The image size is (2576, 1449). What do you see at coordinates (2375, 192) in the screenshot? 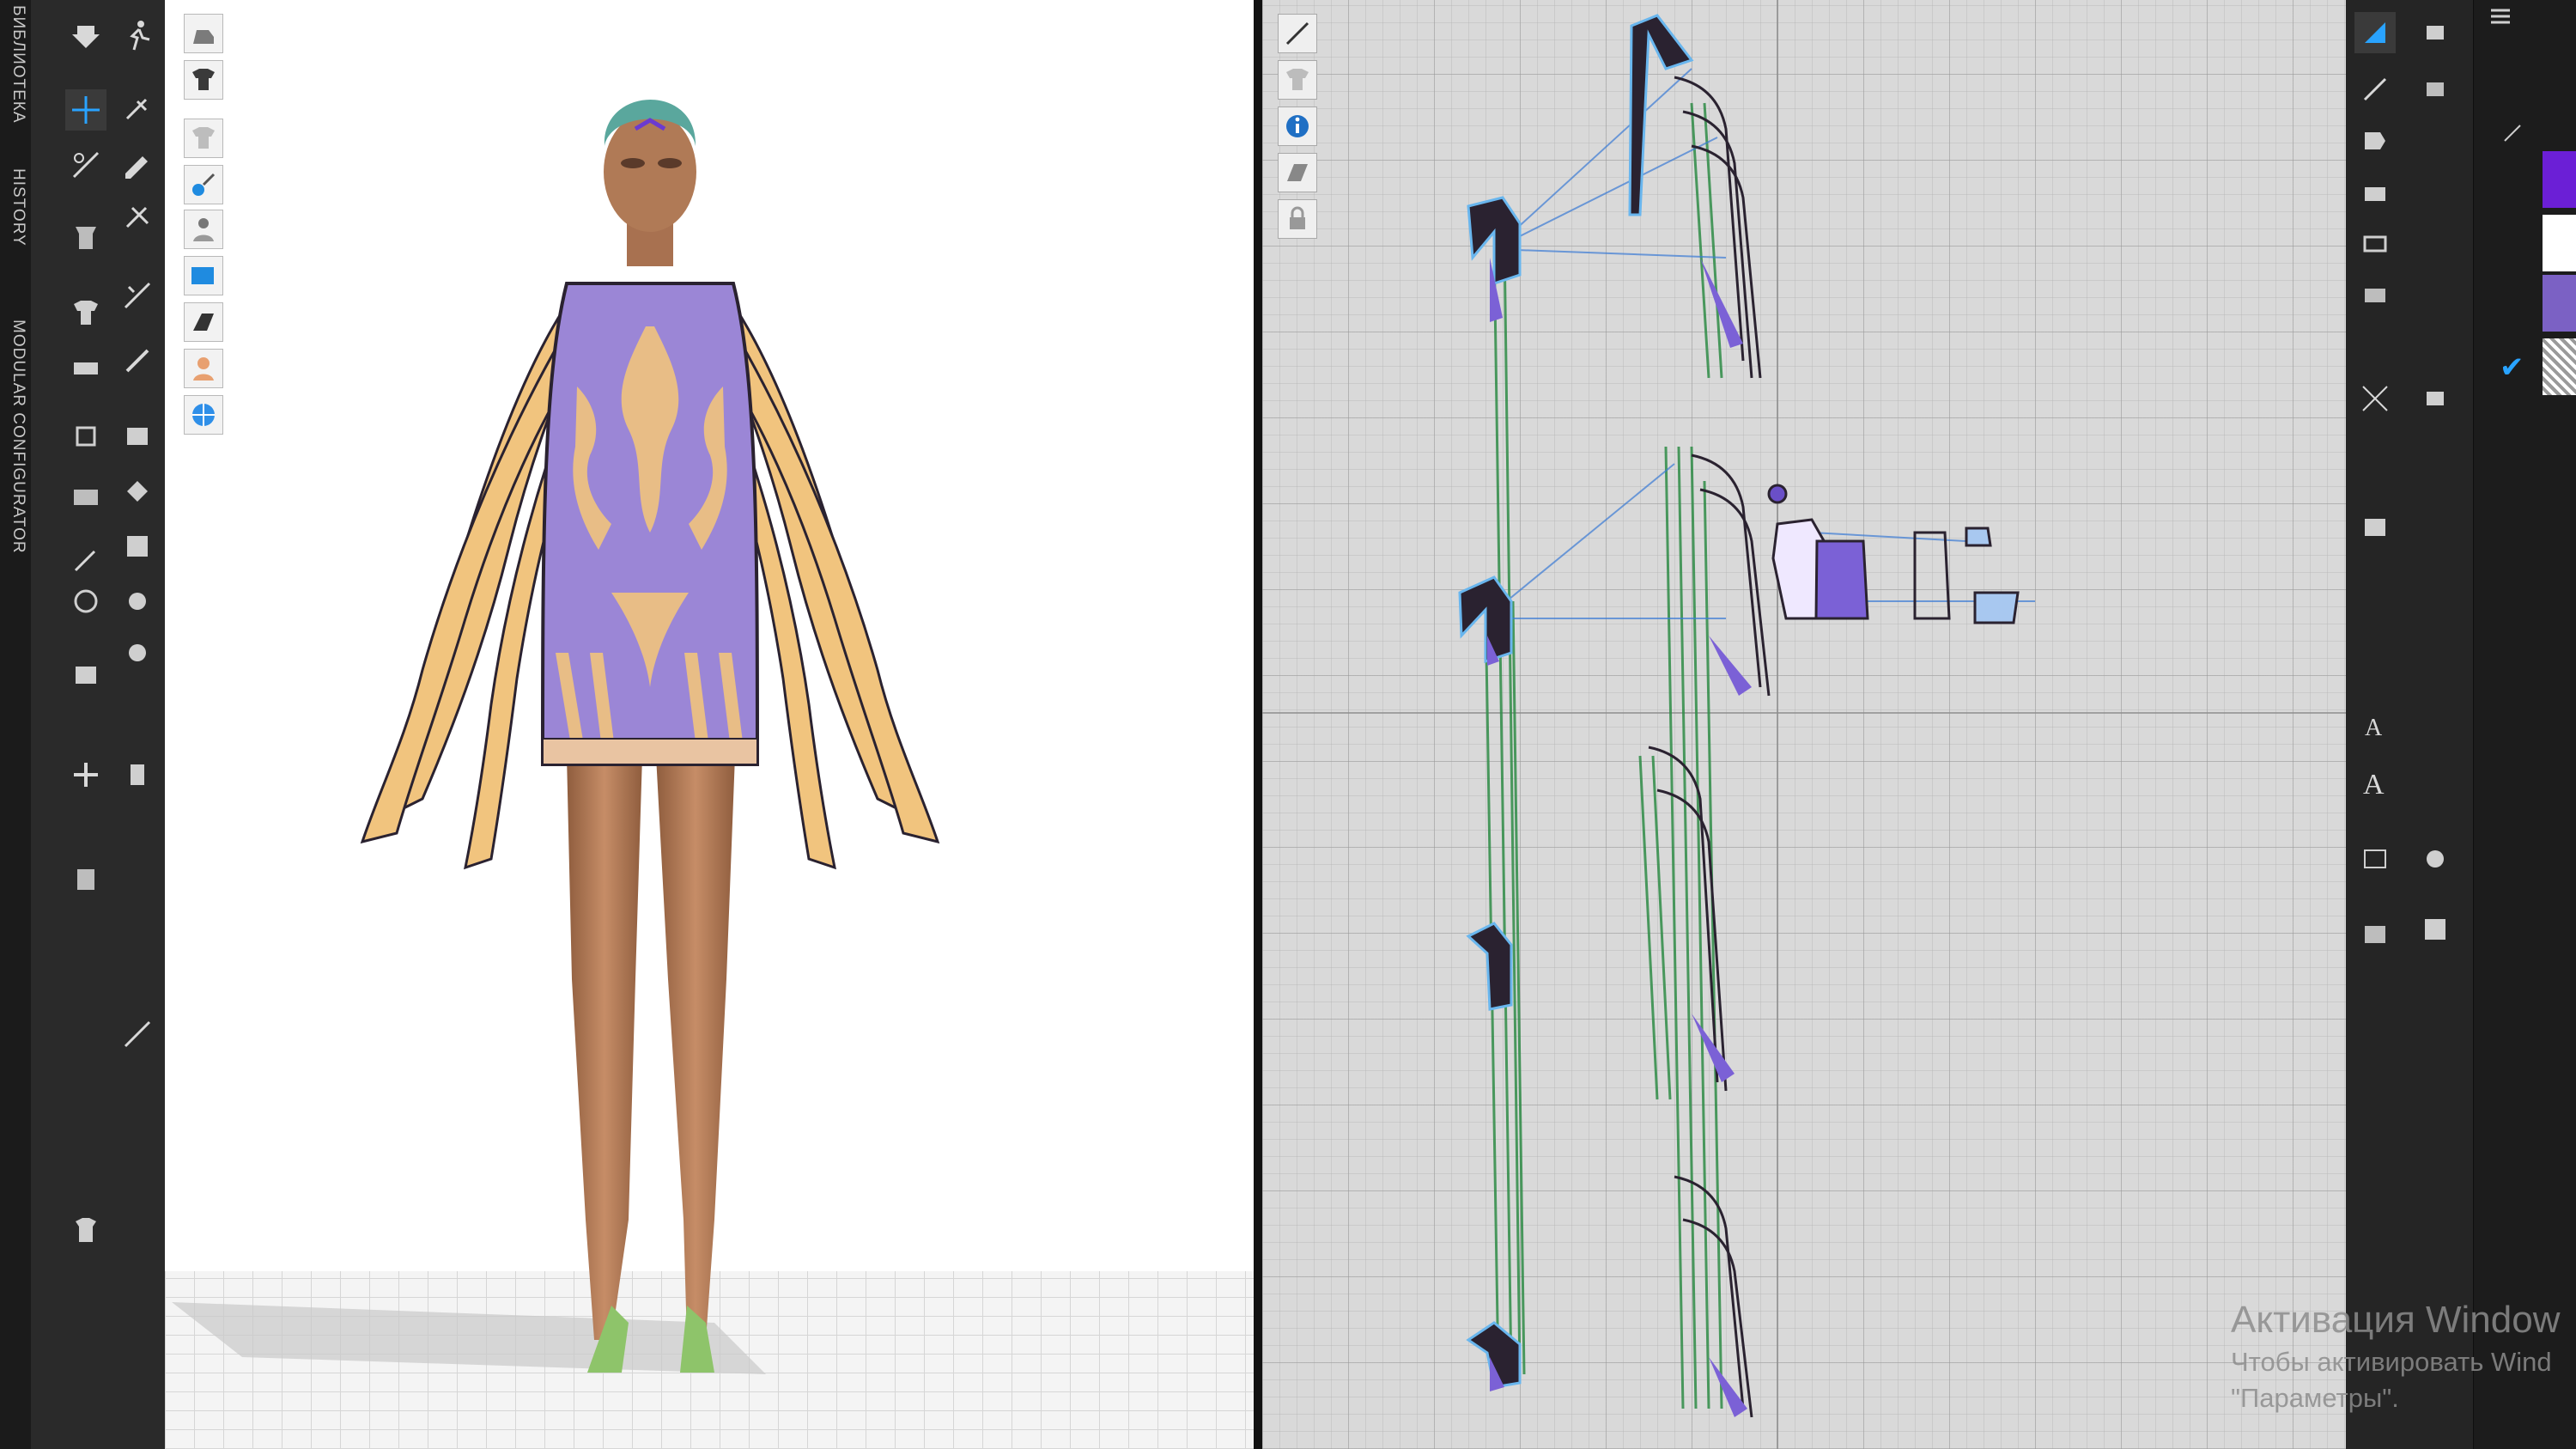
I see `polygon-icon` at bounding box center [2375, 192].